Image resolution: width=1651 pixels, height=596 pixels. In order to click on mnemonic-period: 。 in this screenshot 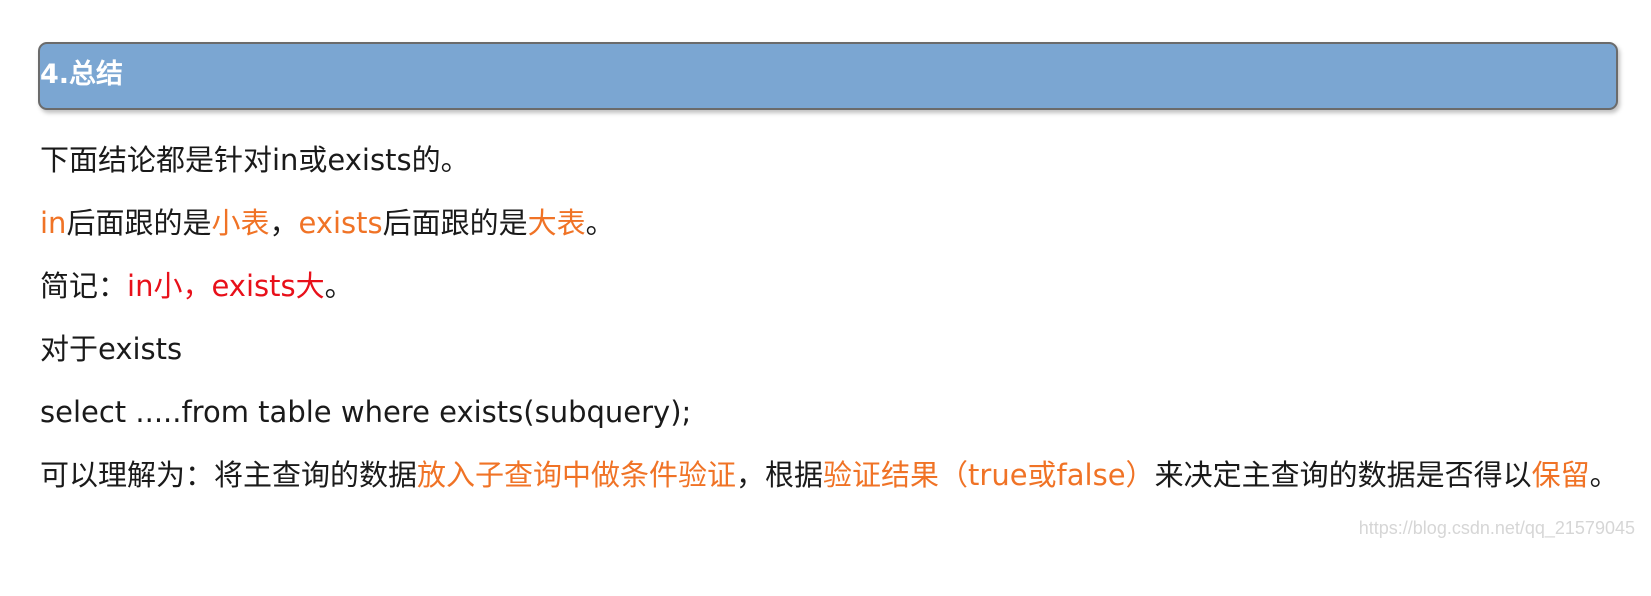, I will do `click(339, 286)`.